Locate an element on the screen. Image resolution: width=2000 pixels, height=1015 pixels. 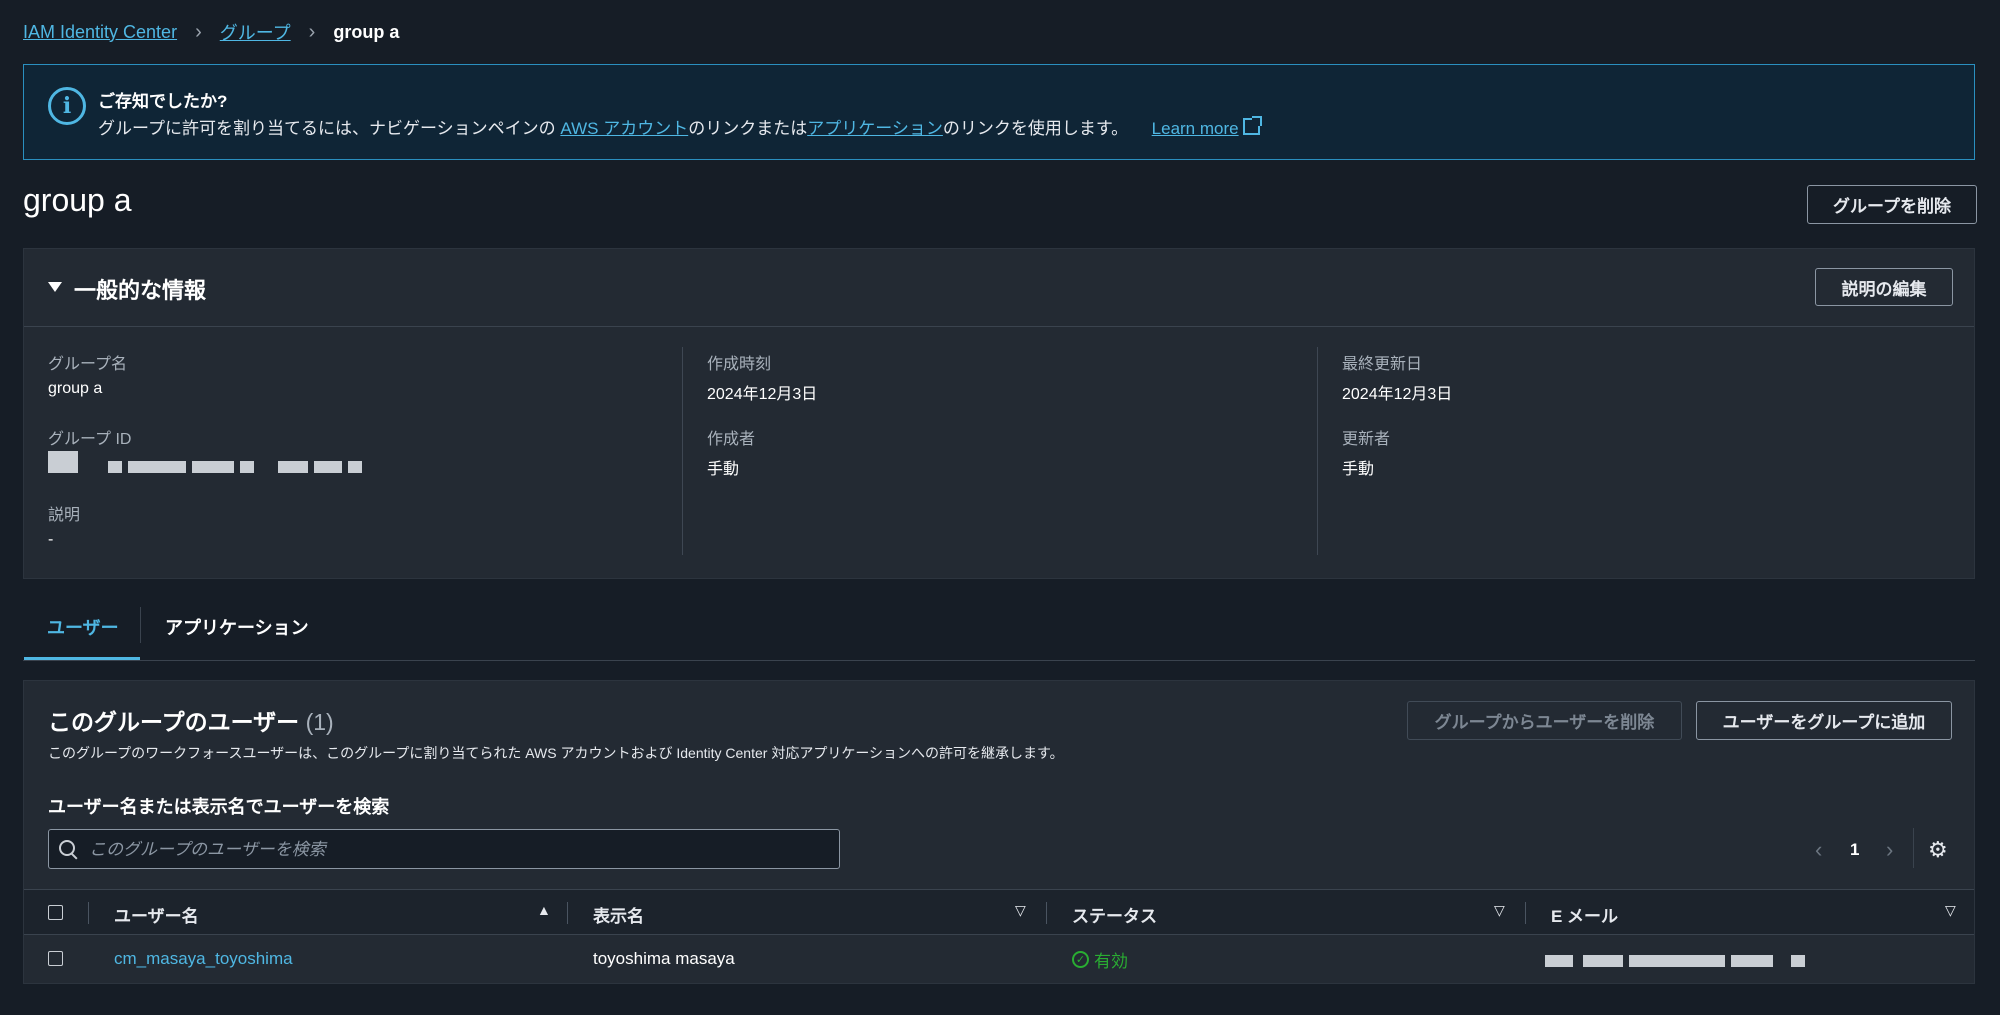
edit-description-button: 説明の編集 is located at coordinates (1884, 287).